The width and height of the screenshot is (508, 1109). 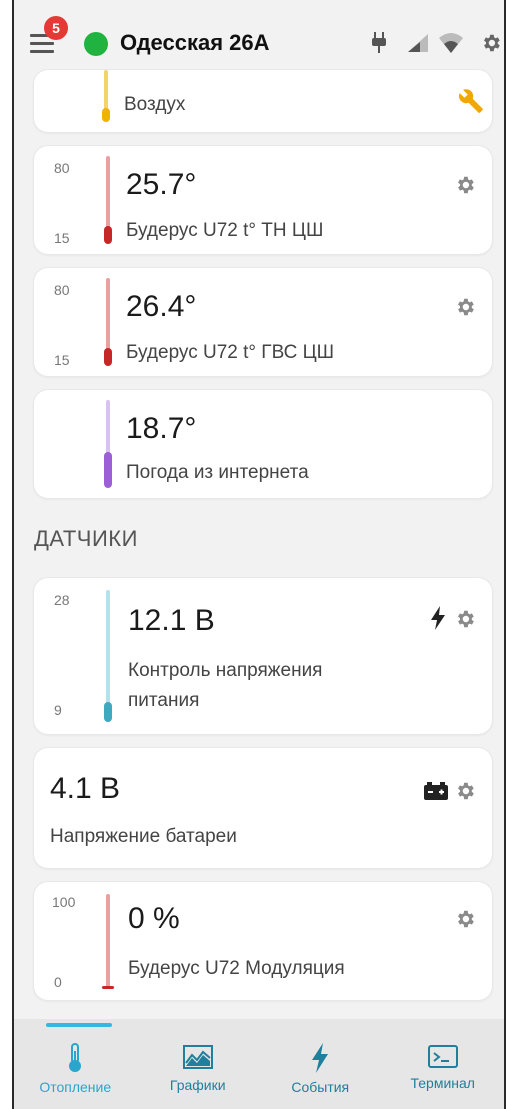 What do you see at coordinates (263, 200) in the screenshot?
I see `sensor-card-tn: 80 15 25.7° Будерус U72 t° ТН ЦШ` at bounding box center [263, 200].